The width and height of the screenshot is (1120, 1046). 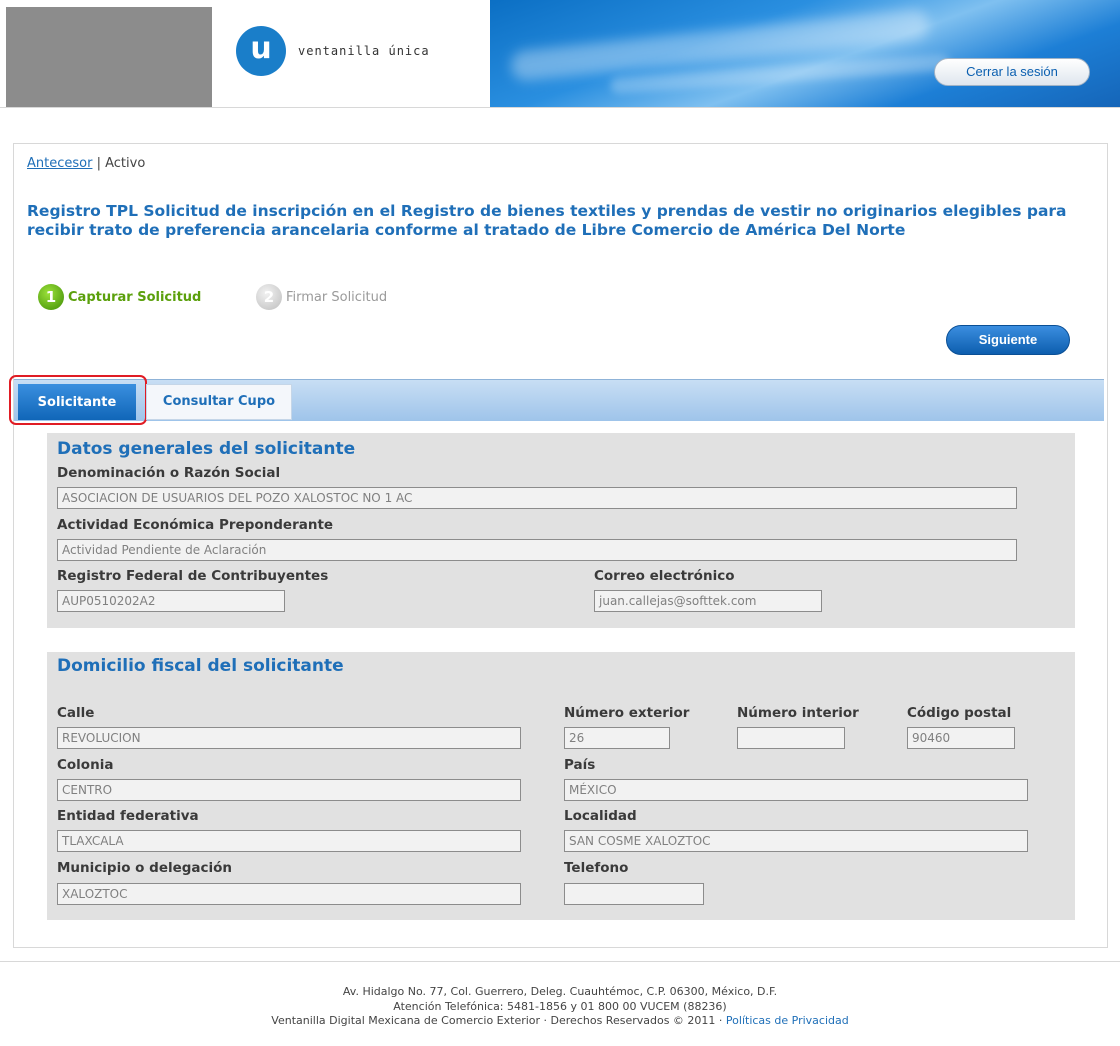 I want to click on header-gray-block, so click(x=109, y=57).